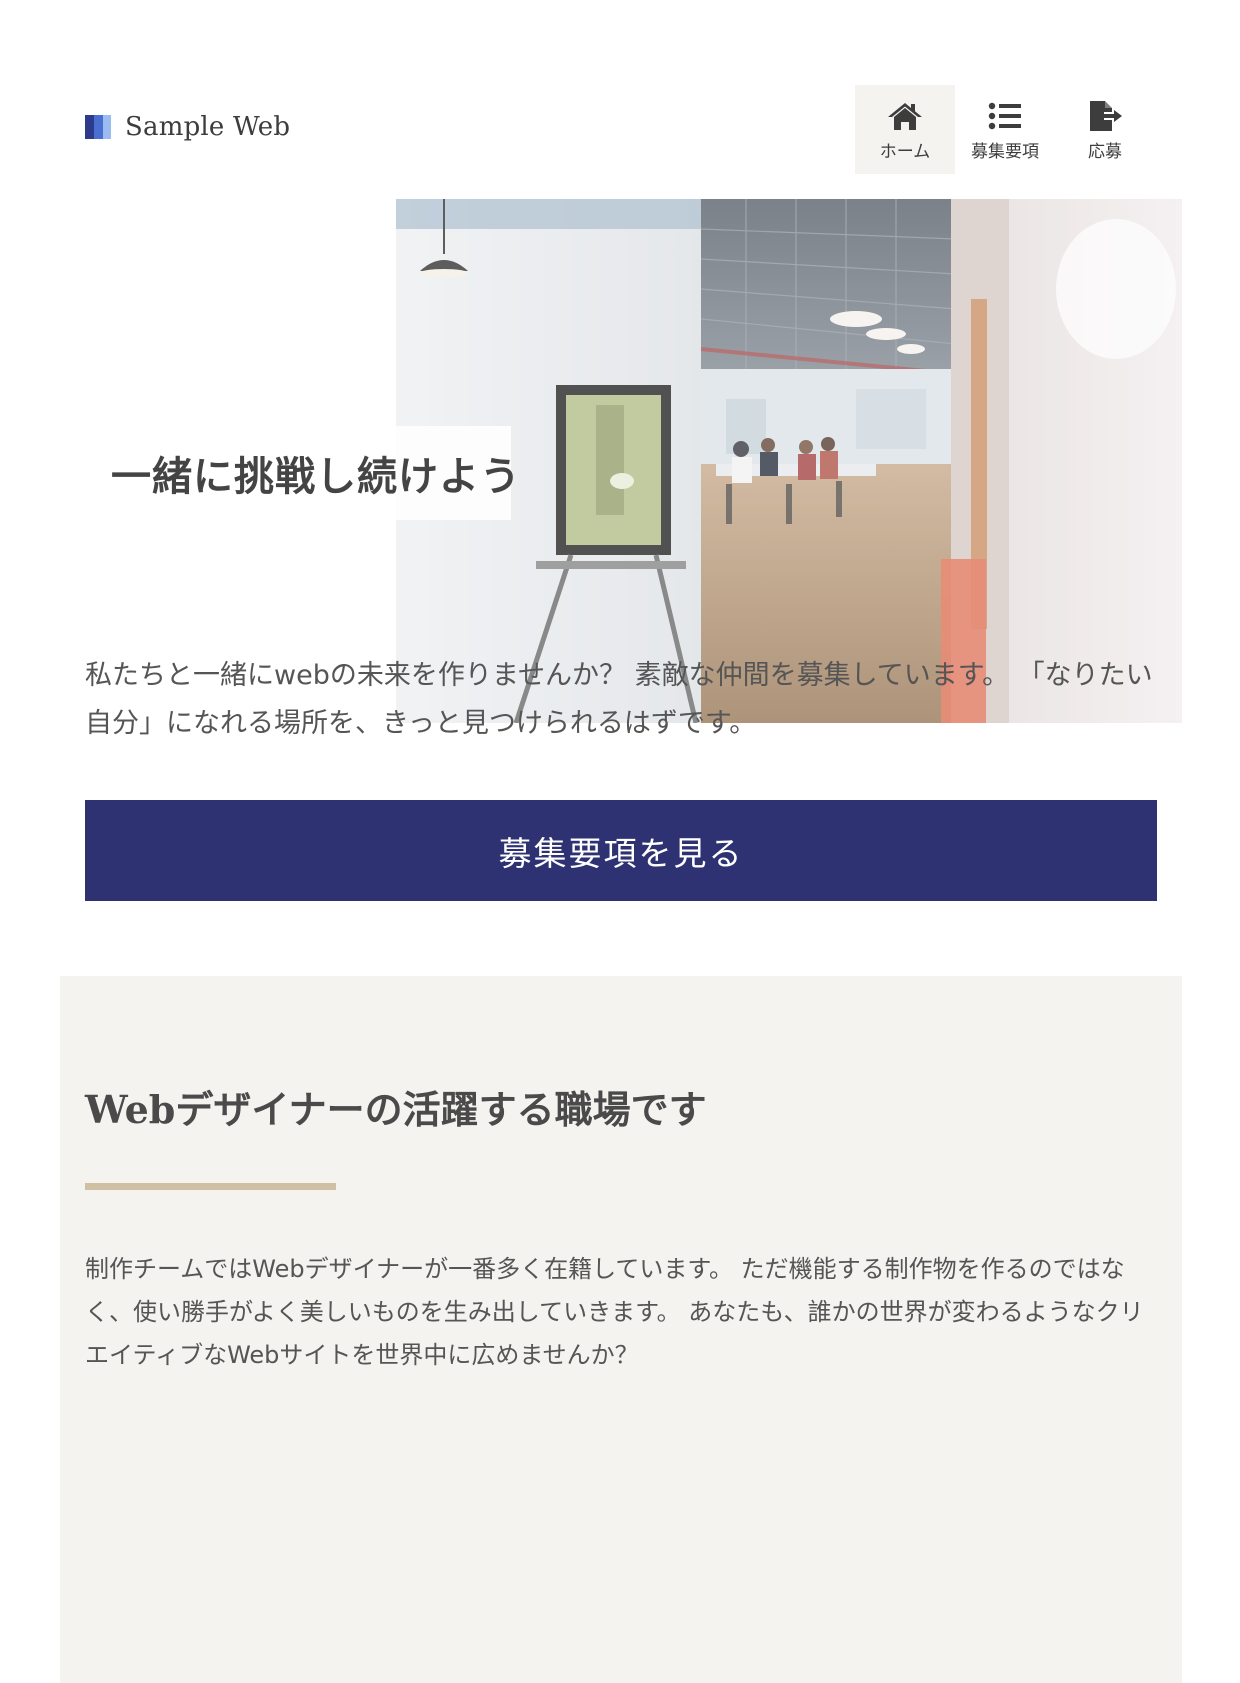 Image resolution: width=1240 pixels, height=1683 pixels. I want to click on hero-title: 一緒に挑戦し続けよう, so click(316, 477).